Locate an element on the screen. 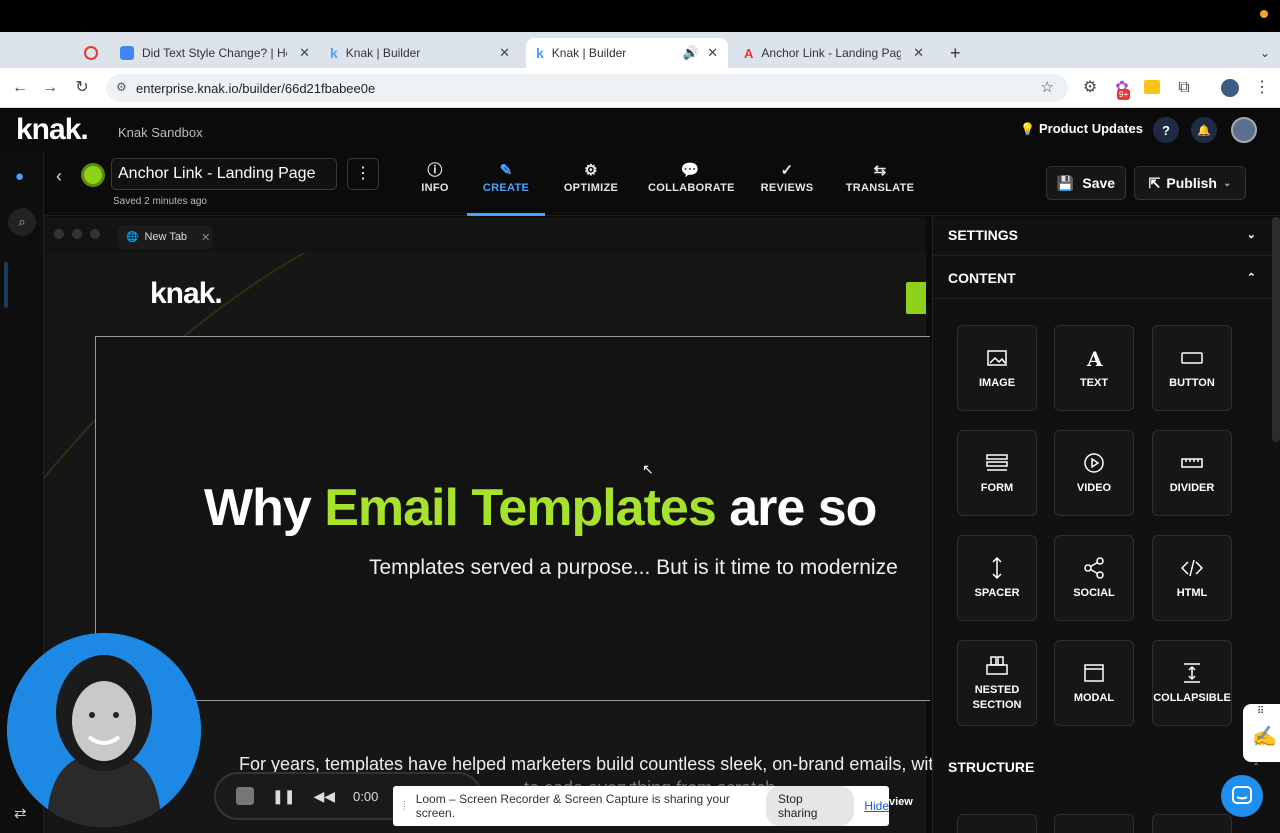 This screenshot has height=833, width=1280. loom-camera-bubble is located at coordinates (104, 730).